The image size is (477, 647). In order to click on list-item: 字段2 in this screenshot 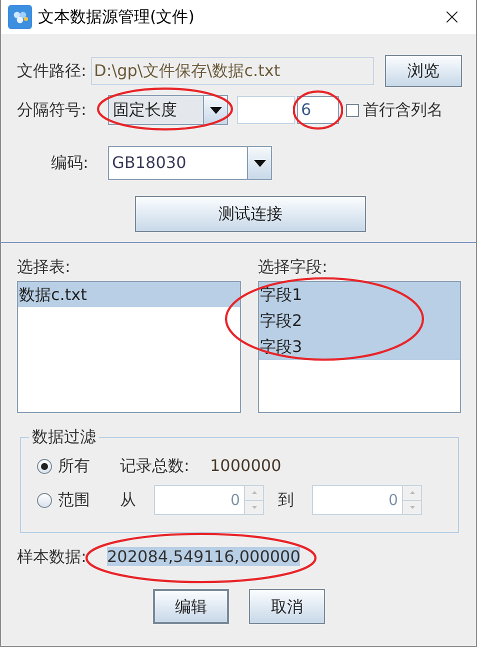, I will do `click(359, 321)`.